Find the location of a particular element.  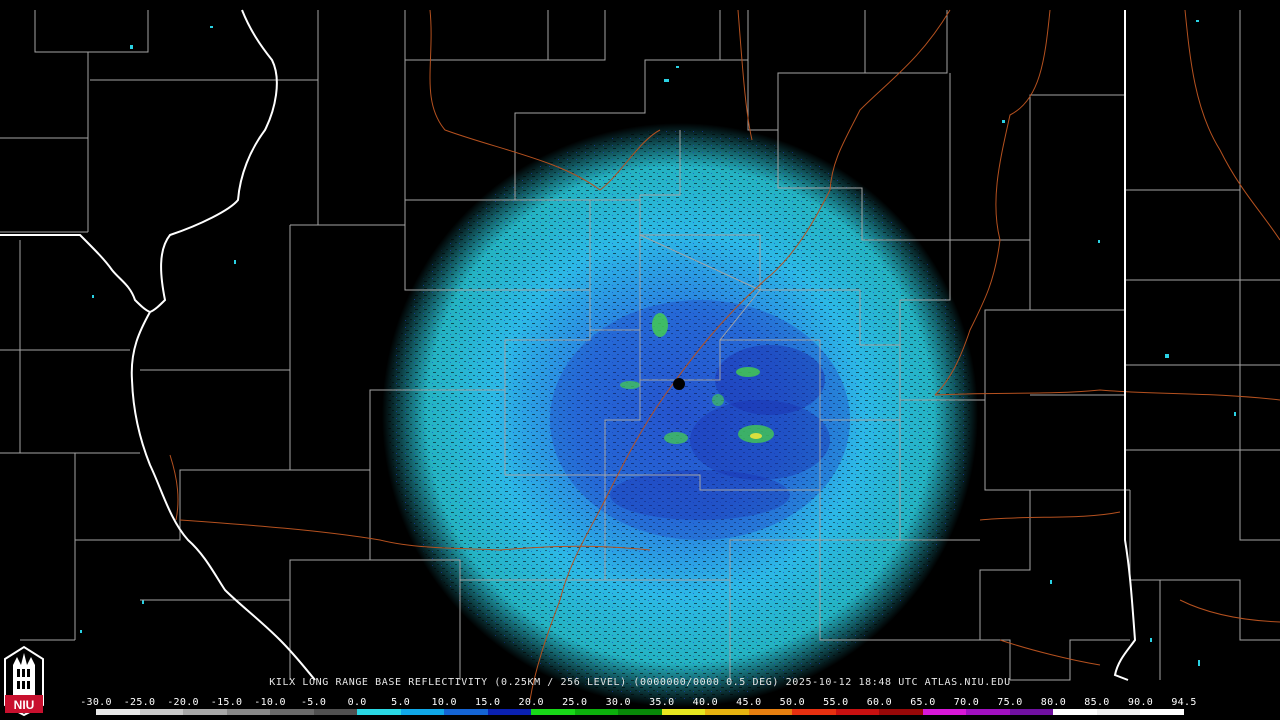

color-scale-tick: 20.0 is located at coordinates (531, 702).